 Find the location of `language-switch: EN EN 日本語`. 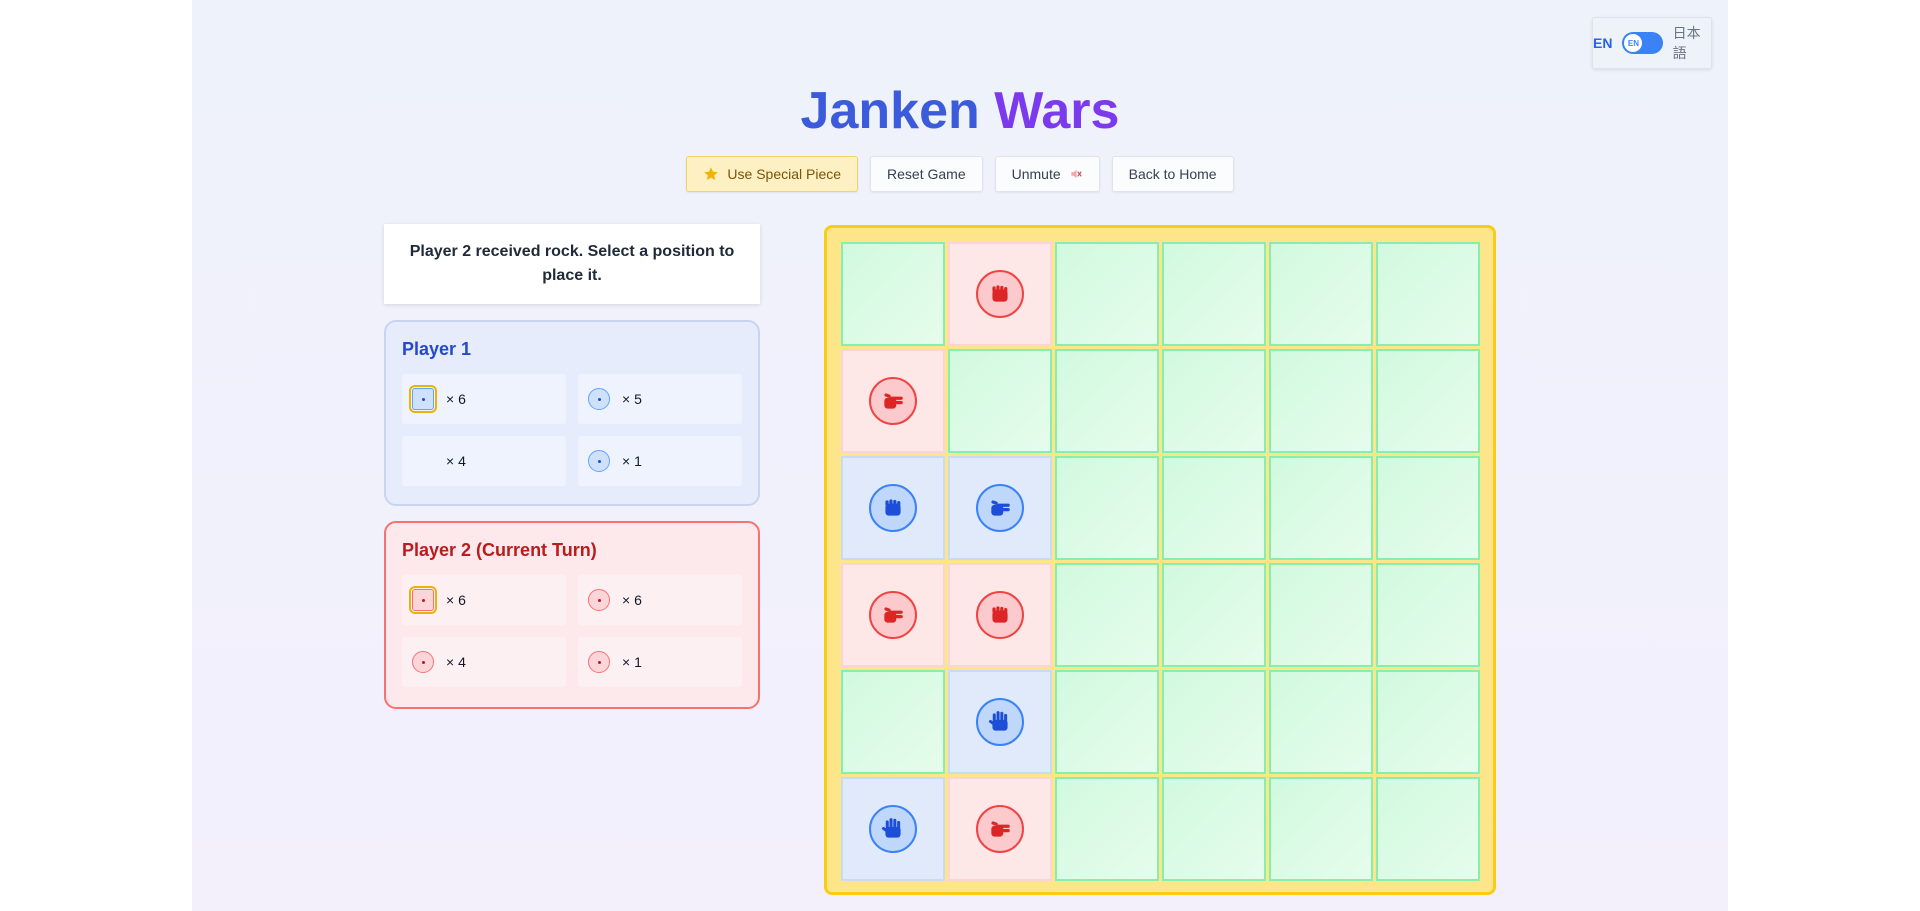

language-switch: EN EN 日本語 is located at coordinates (1652, 43).